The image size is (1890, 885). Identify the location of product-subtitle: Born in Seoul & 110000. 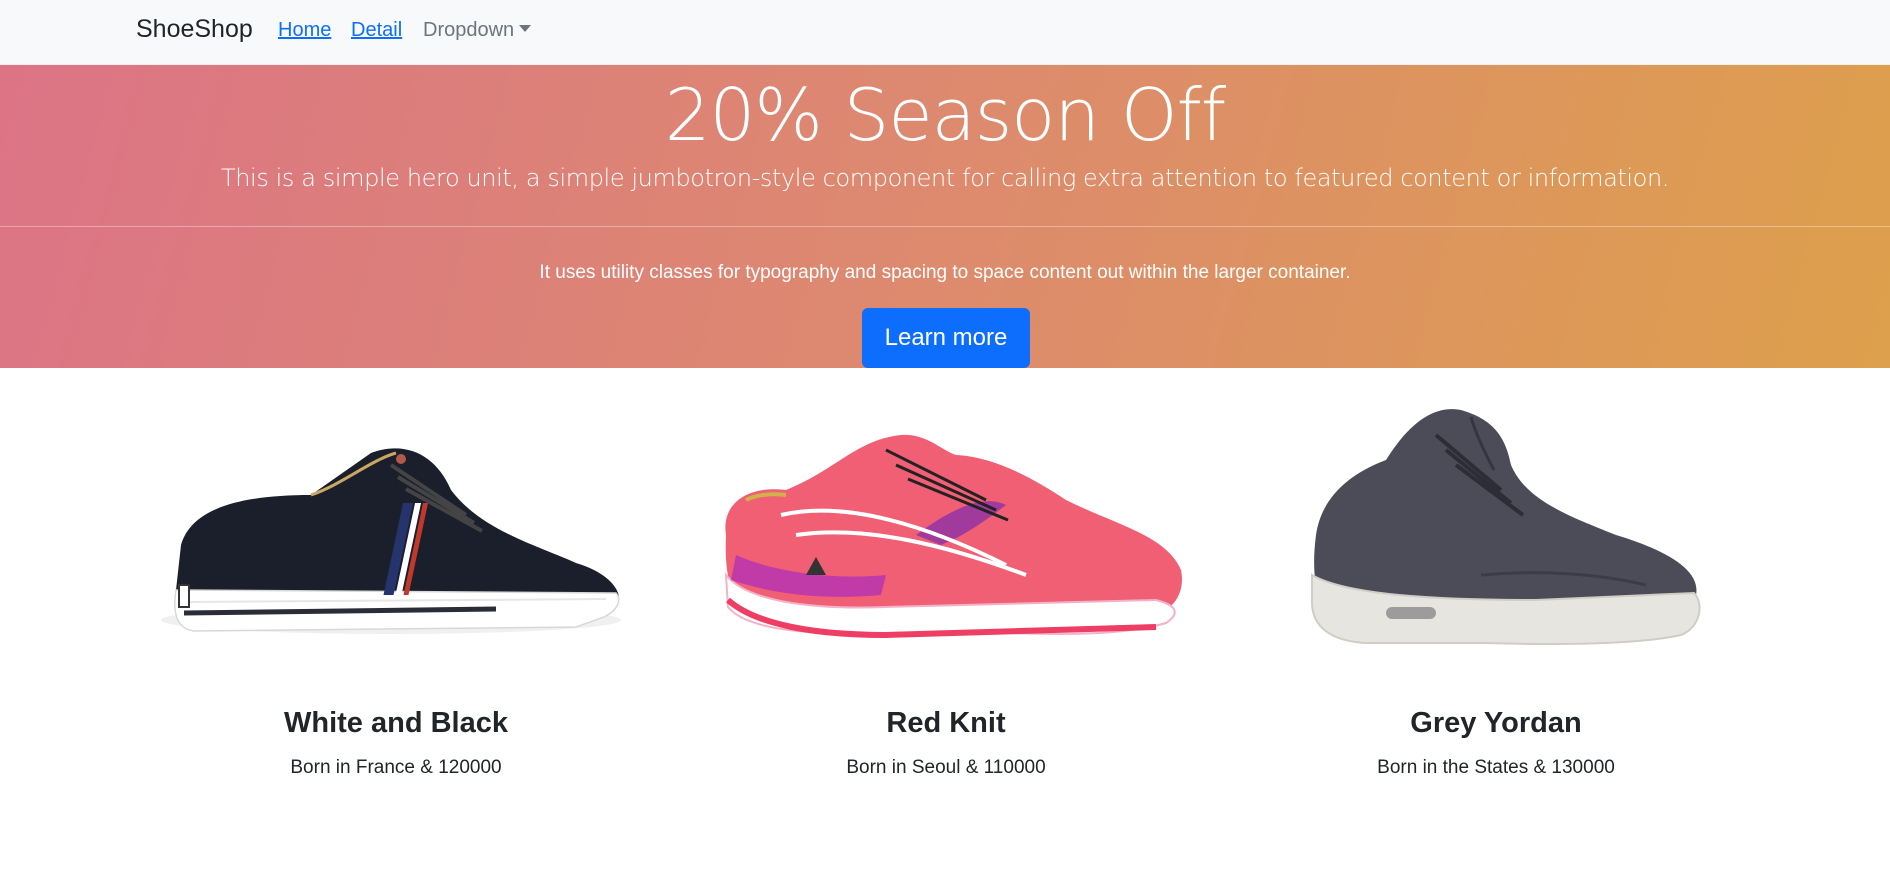
(946, 767).